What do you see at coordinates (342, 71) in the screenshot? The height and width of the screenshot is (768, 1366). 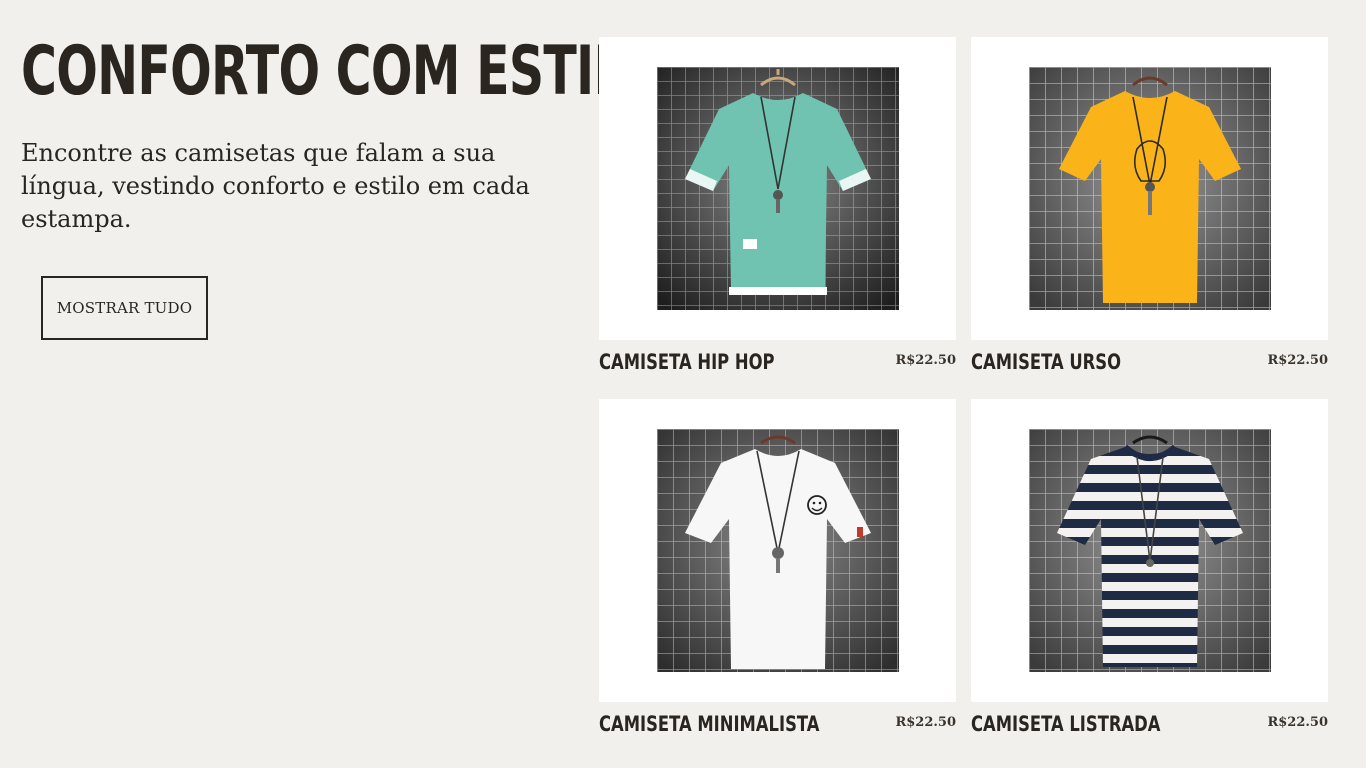 I see `hero-title: CONFORTO COM ESTILO` at bounding box center [342, 71].